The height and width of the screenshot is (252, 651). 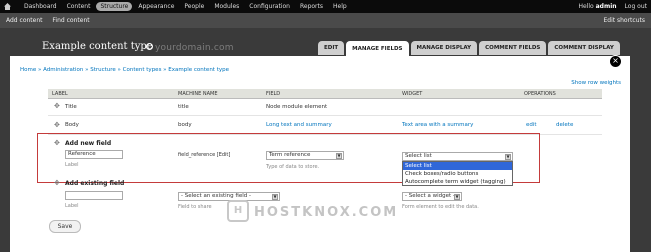 I want to click on hello-text: Hello, so click(x=586, y=6).